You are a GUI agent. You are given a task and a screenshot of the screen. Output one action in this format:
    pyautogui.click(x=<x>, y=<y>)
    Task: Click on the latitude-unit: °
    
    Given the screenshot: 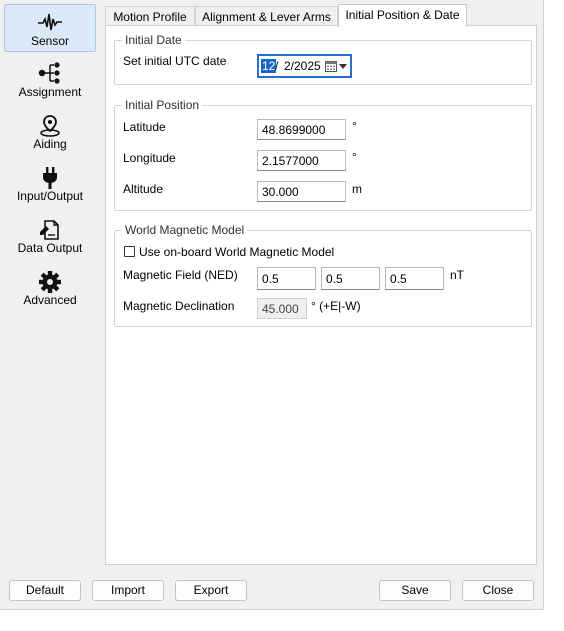 What is the action you would take?
    pyautogui.click(x=354, y=126)
    